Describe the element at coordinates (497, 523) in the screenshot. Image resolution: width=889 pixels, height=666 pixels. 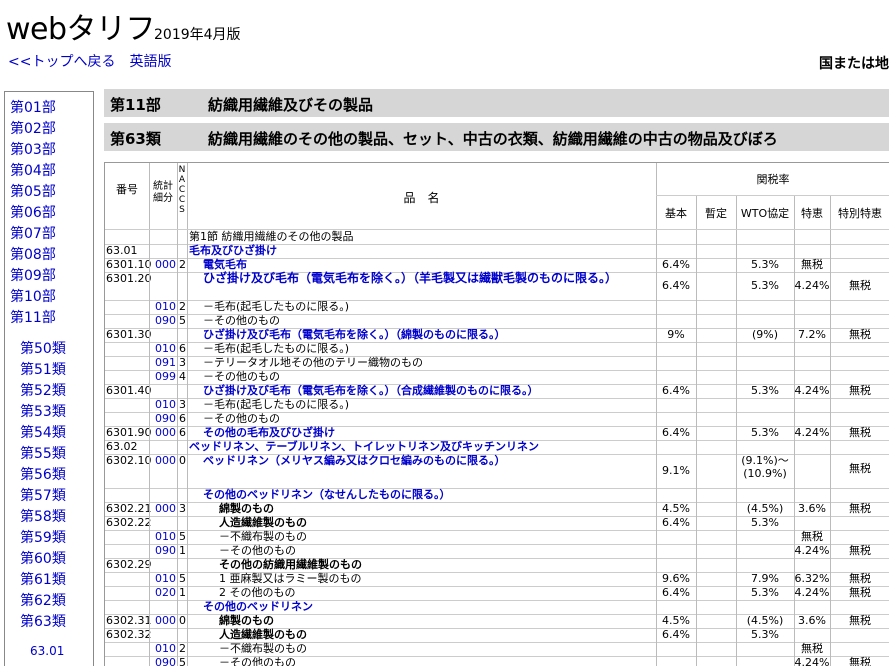
I see `table-row: 6302.22 人造繊維製のもの 6.4% 5.3%` at that location.